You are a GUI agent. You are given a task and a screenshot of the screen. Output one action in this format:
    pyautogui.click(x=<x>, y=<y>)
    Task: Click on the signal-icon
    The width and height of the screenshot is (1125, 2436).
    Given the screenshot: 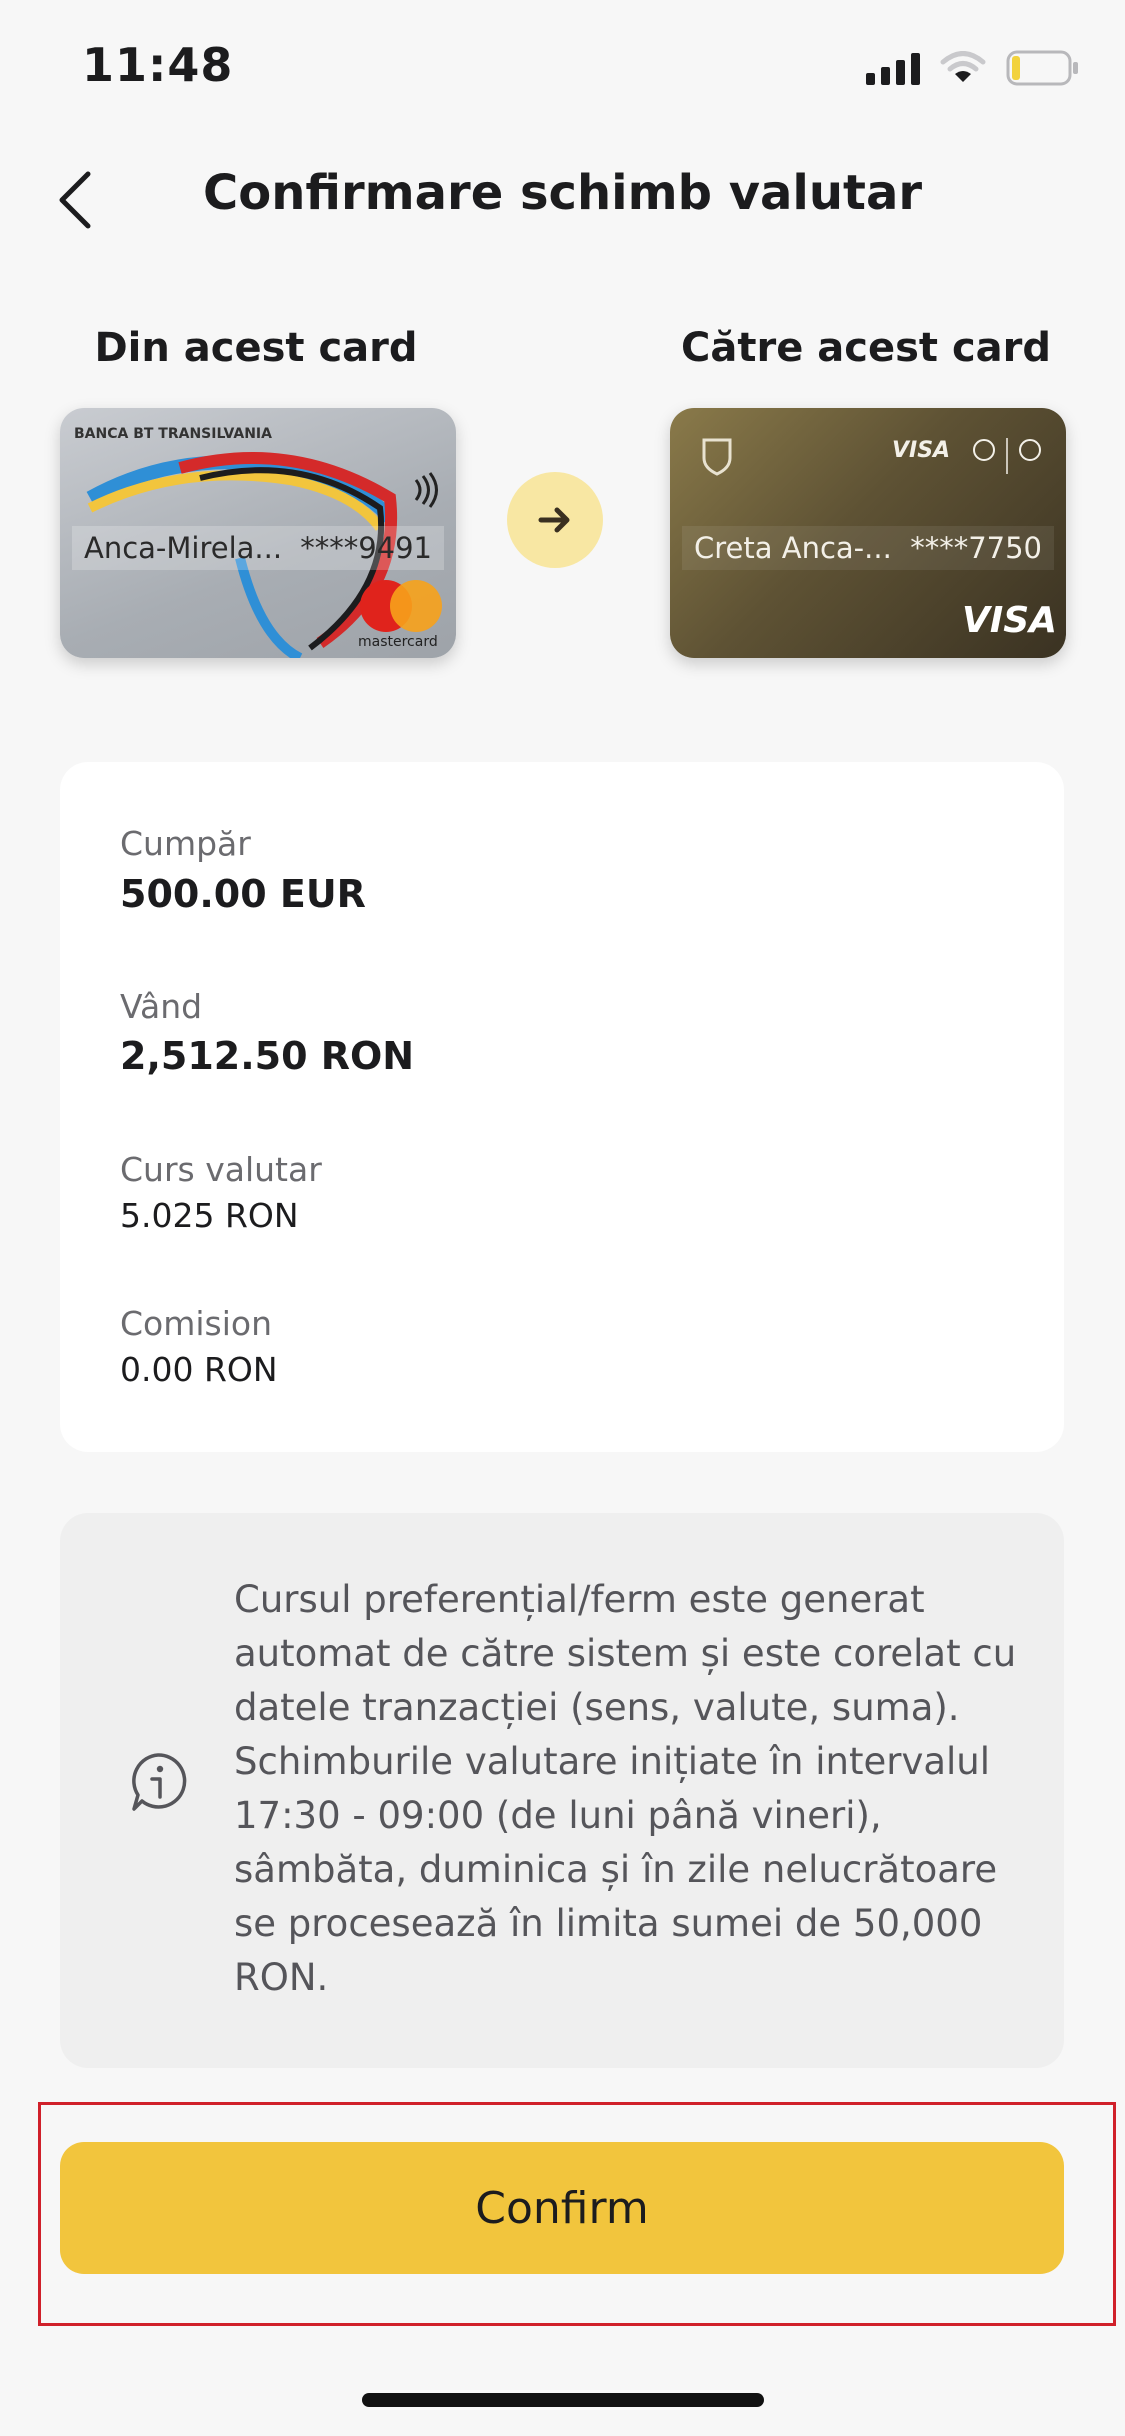 What is the action you would take?
    pyautogui.click(x=893, y=68)
    